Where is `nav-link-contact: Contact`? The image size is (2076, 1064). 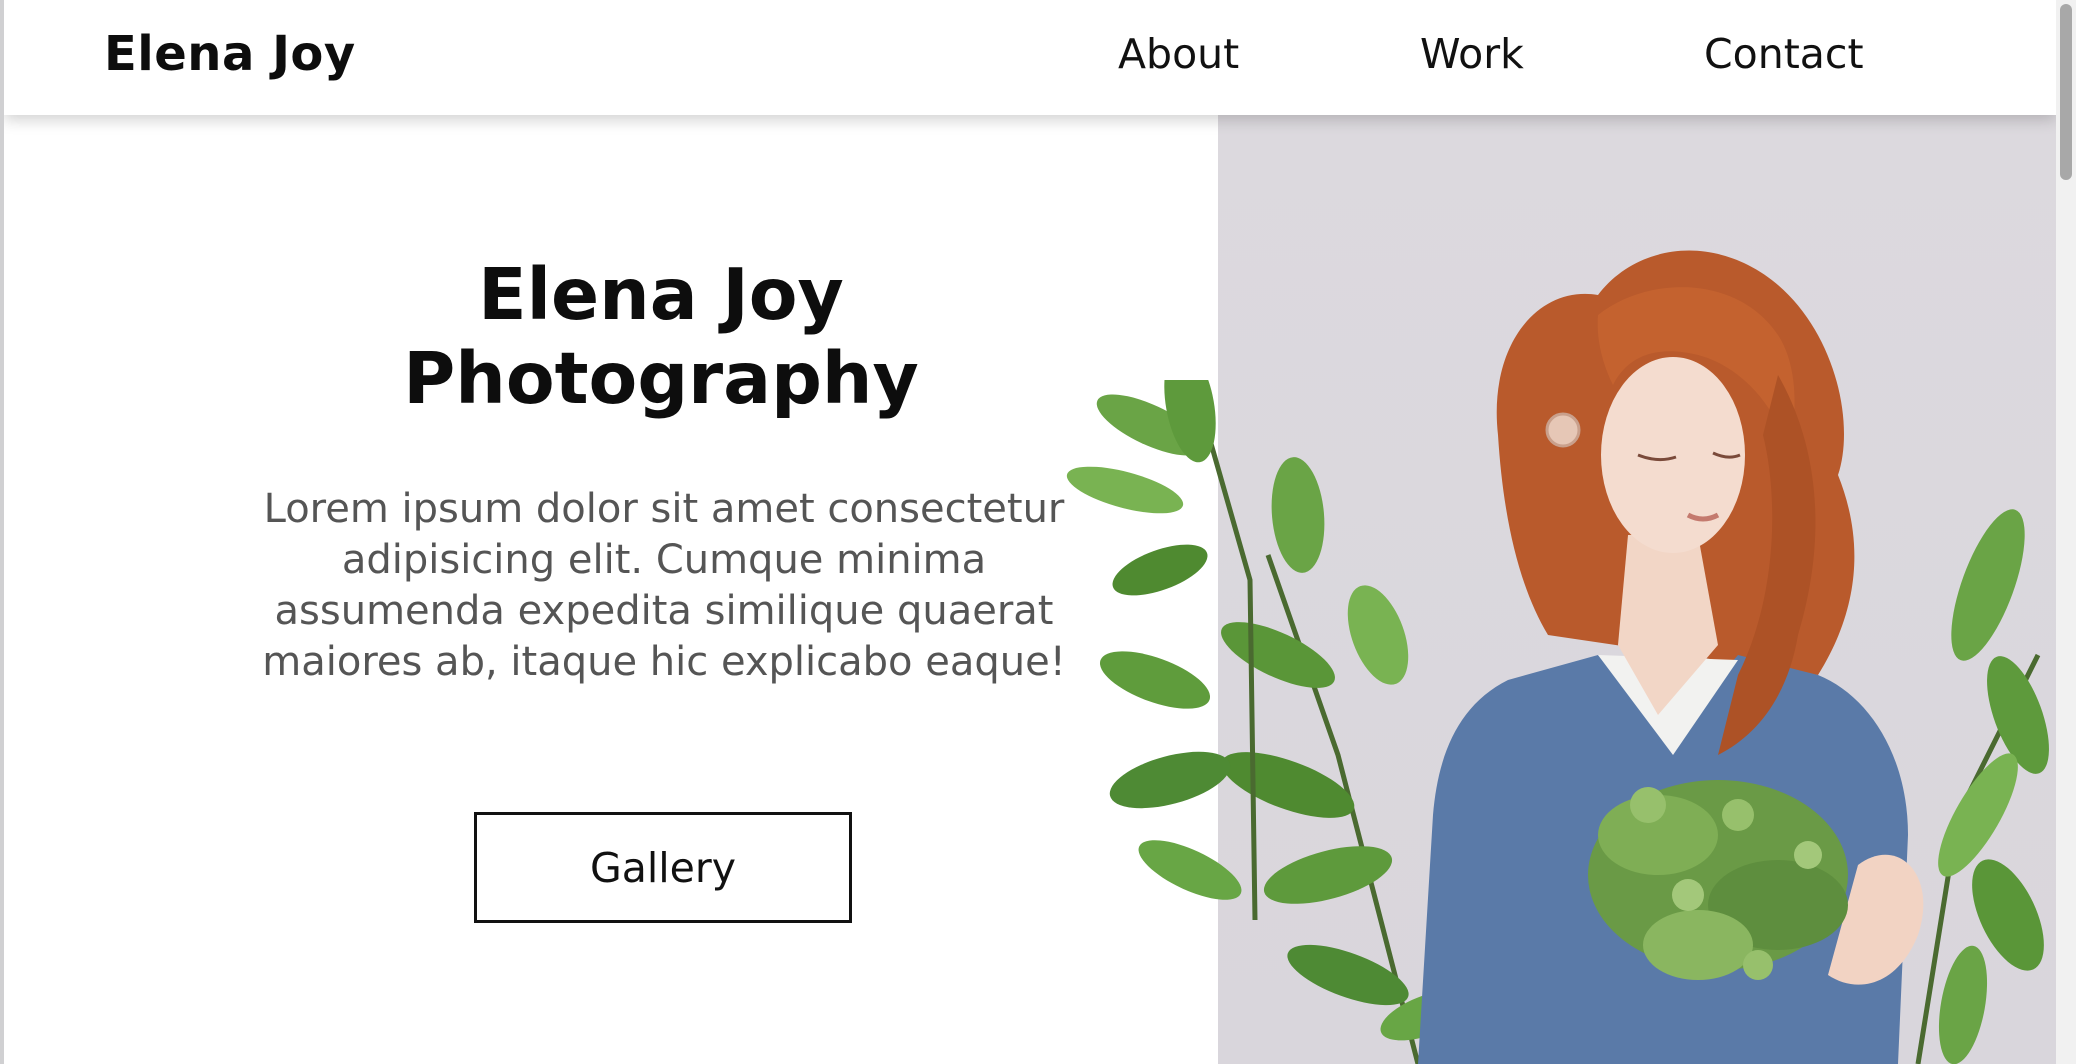
nav-link-contact: Contact is located at coordinates (1784, 54).